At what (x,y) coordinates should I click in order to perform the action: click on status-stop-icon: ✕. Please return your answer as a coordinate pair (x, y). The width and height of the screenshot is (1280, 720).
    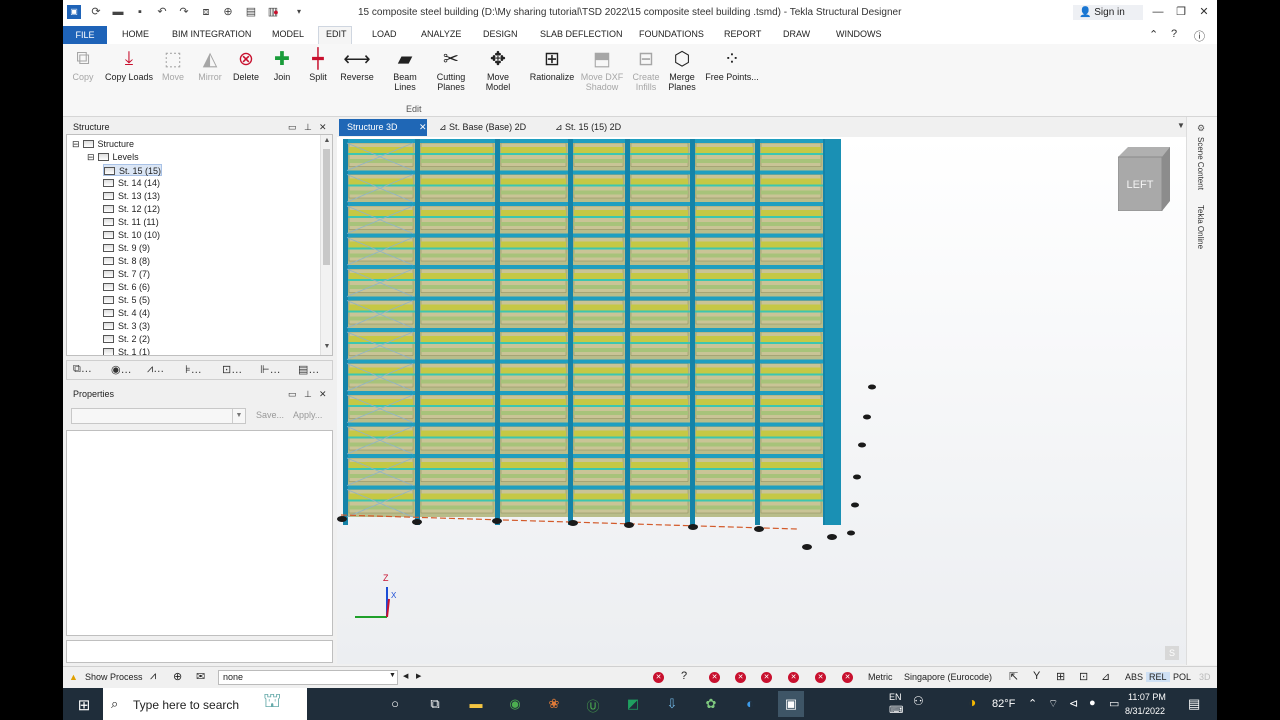
    Looking at the image, I should click on (658, 677).